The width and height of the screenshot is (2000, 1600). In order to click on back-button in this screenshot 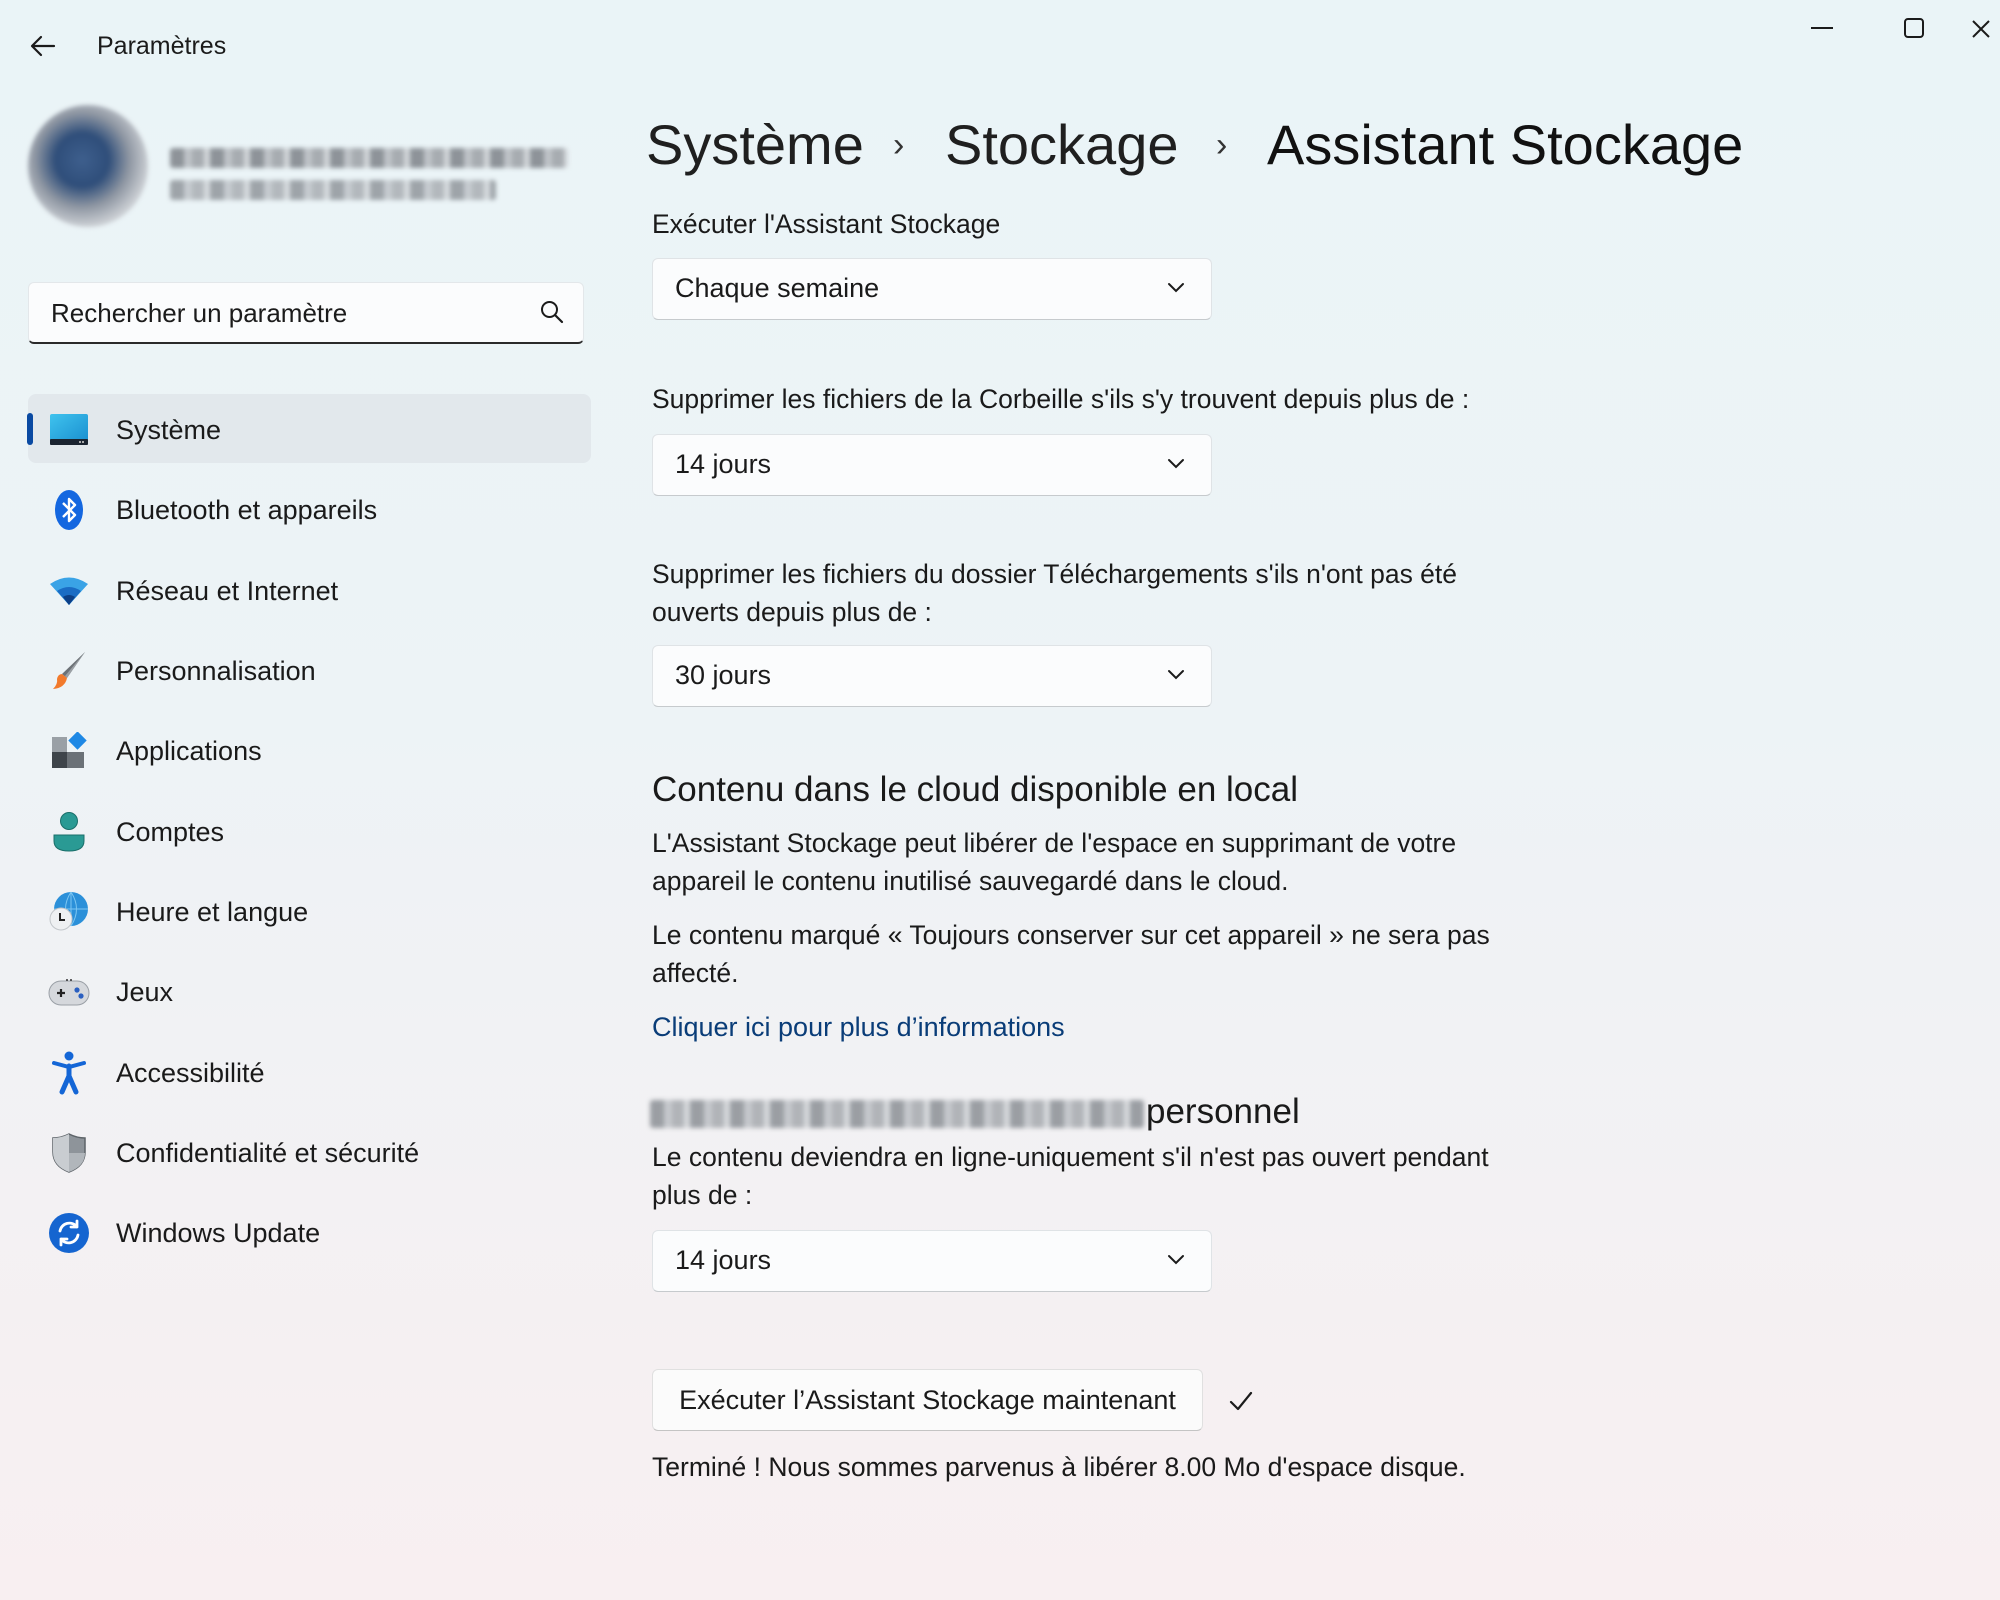, I will do `click(43, 46)`.